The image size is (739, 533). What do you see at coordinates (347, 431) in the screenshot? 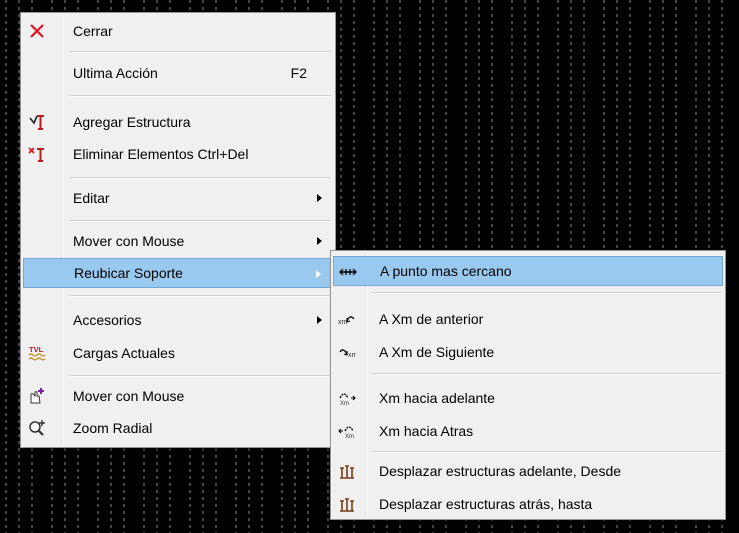
I see `xm-backward-icon: Xm` at bounding box center [347, 431].